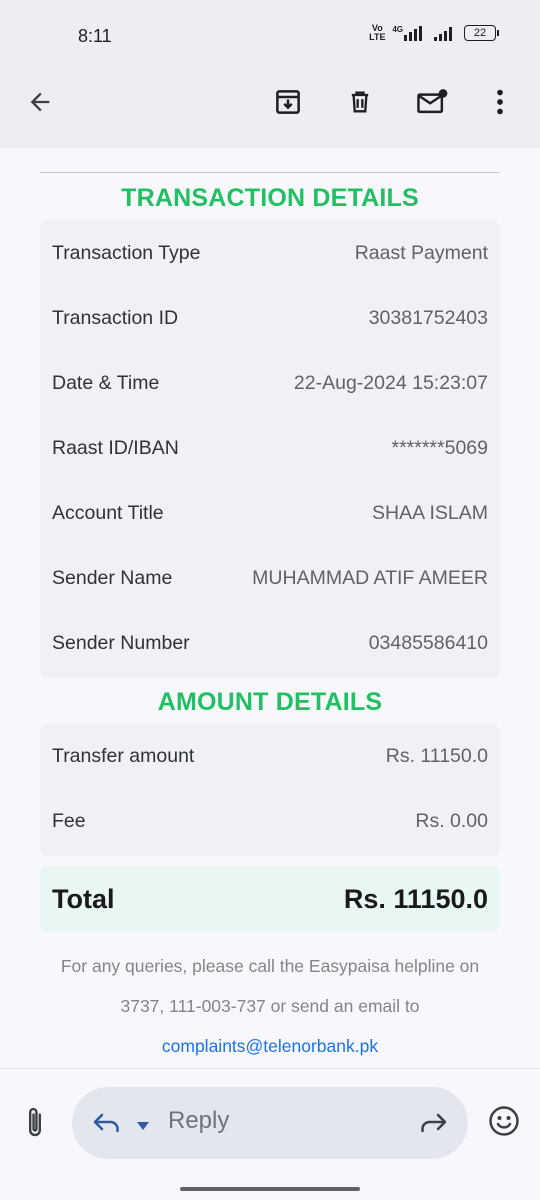 The image size is (540, 1200). I want to click on amount-details-card: Transfer amount Rs. 11150.0 Fee Rs. 0.00, so click(270, 790).